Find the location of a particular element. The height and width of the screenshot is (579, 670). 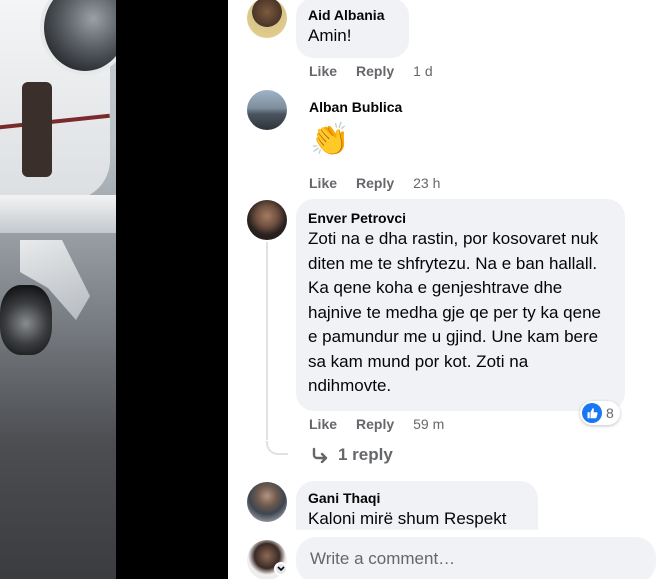

comment-bubble: Aid Albania Amin! is located at coordinates (352, 29).